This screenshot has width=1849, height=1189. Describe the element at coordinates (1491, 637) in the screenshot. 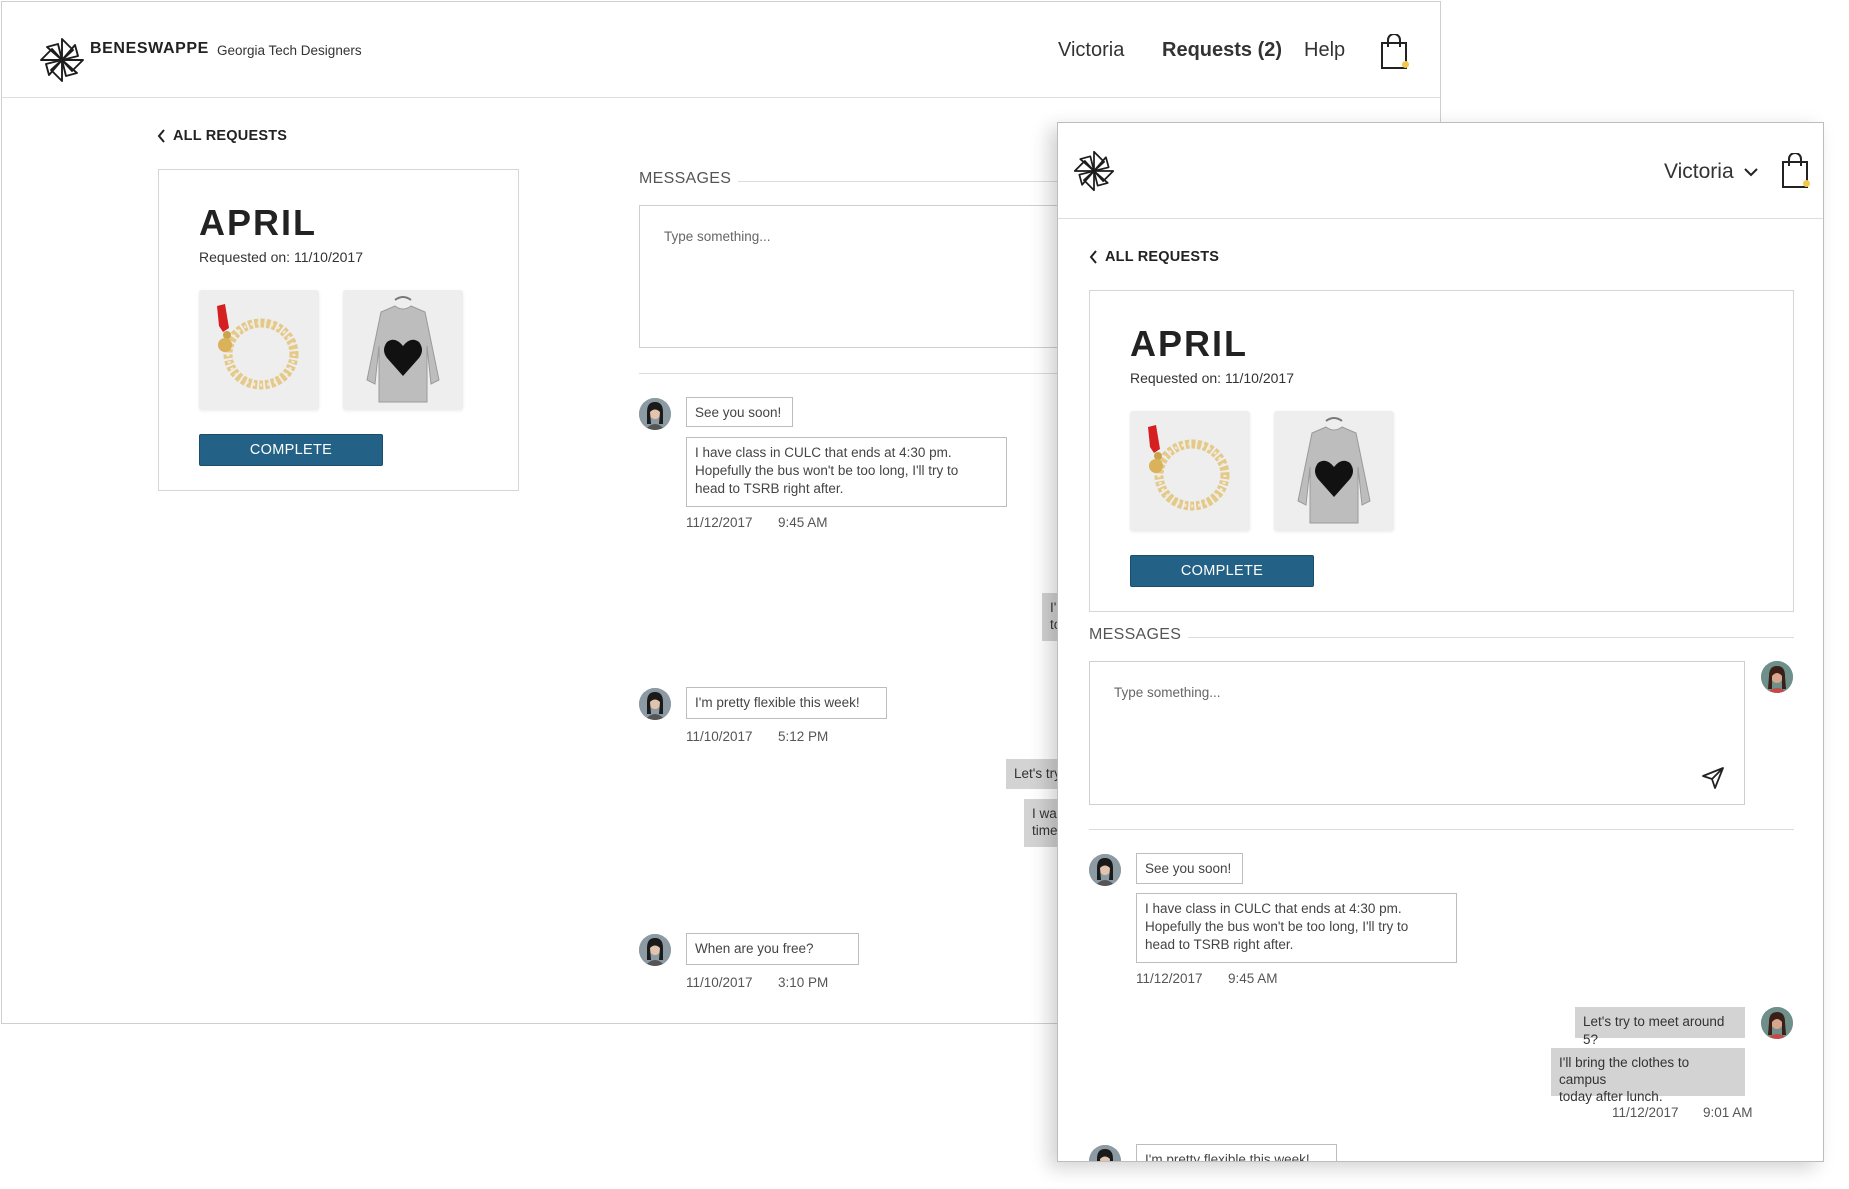

I see `messages-heading-rule` at that location.